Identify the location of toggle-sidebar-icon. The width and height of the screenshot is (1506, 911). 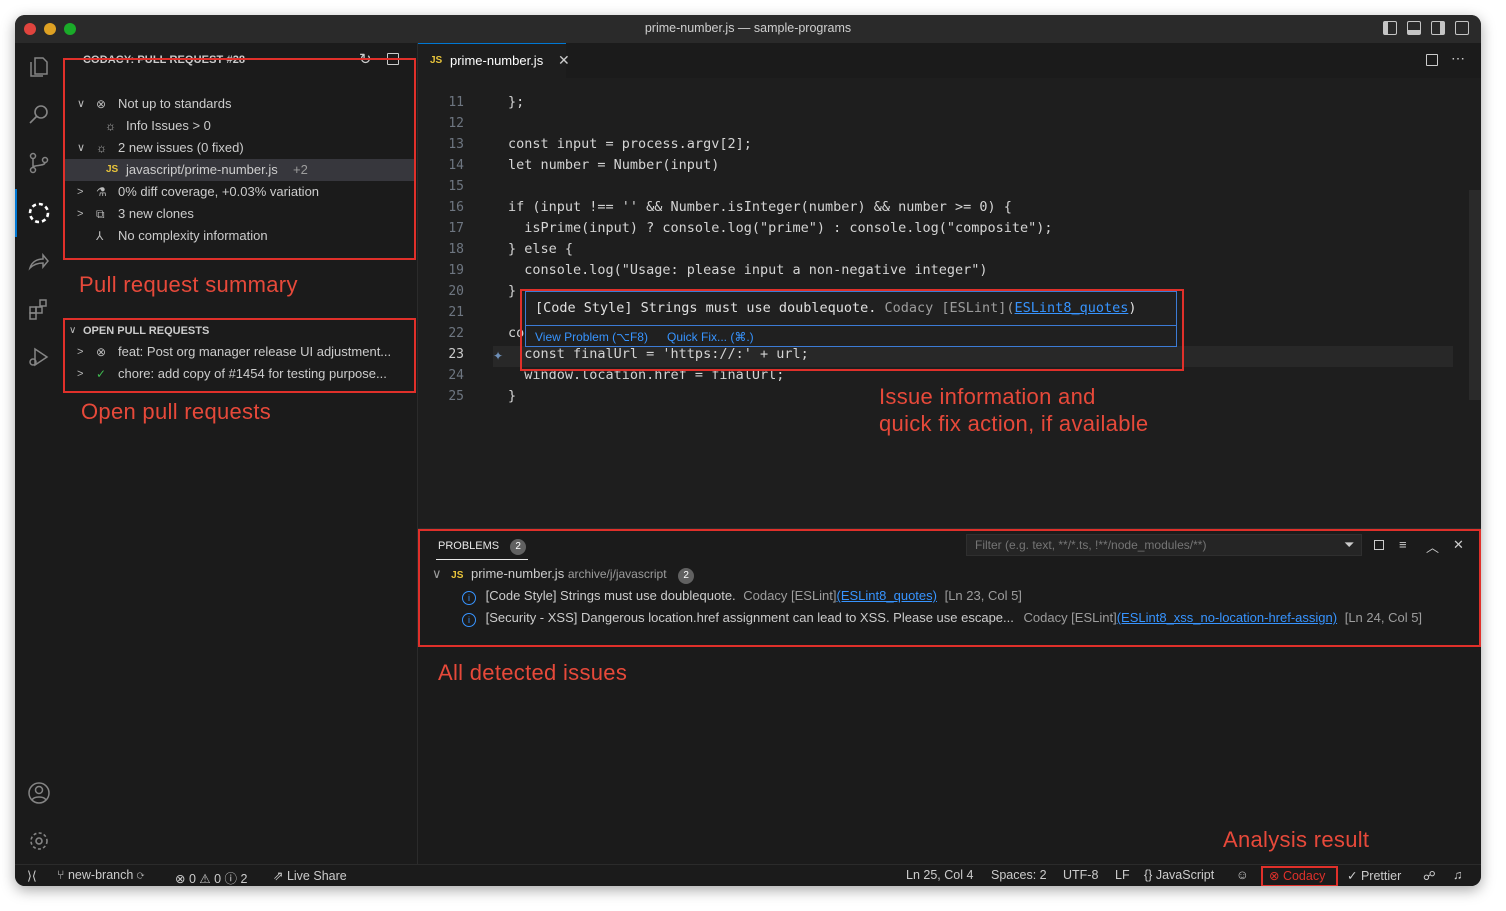
(1390, 28).